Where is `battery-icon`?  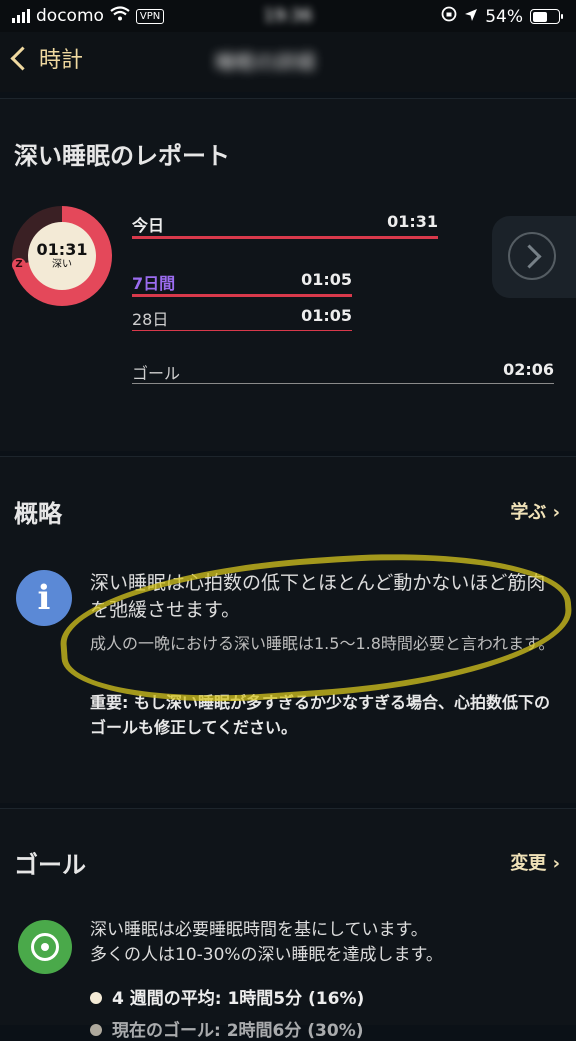
battery-icon is located at coordinates (546, 16).